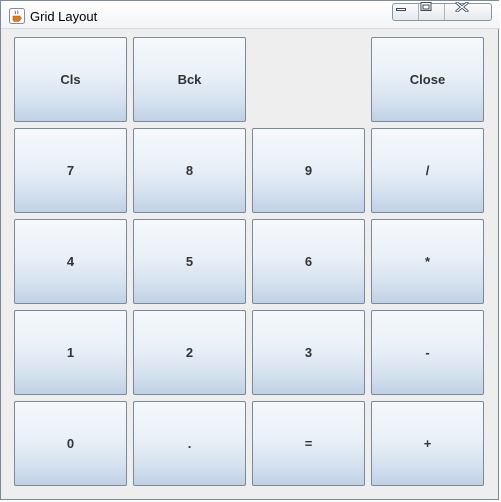 This screenshot has height=502, width=501. I want to click on digit-6-button: 6, so click(308, 261).